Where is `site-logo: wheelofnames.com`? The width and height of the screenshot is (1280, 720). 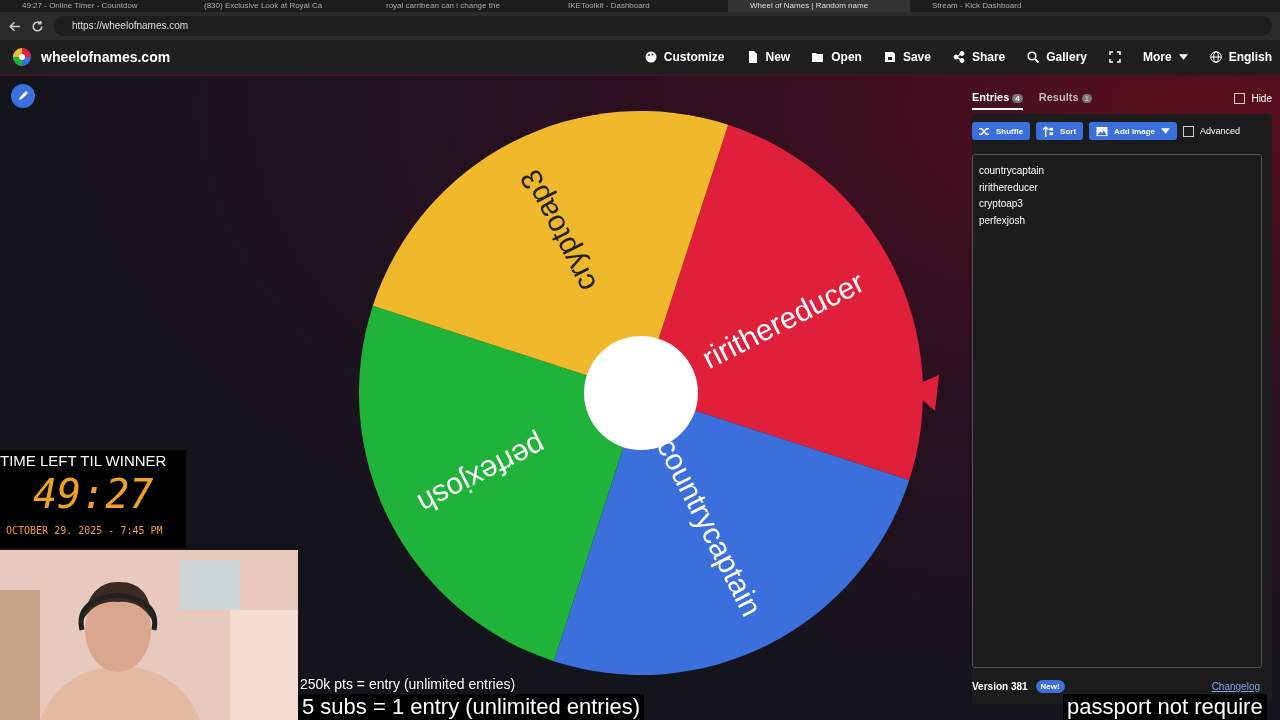 site-logo: wheelofnames.com is located at coordinates (106, 57).